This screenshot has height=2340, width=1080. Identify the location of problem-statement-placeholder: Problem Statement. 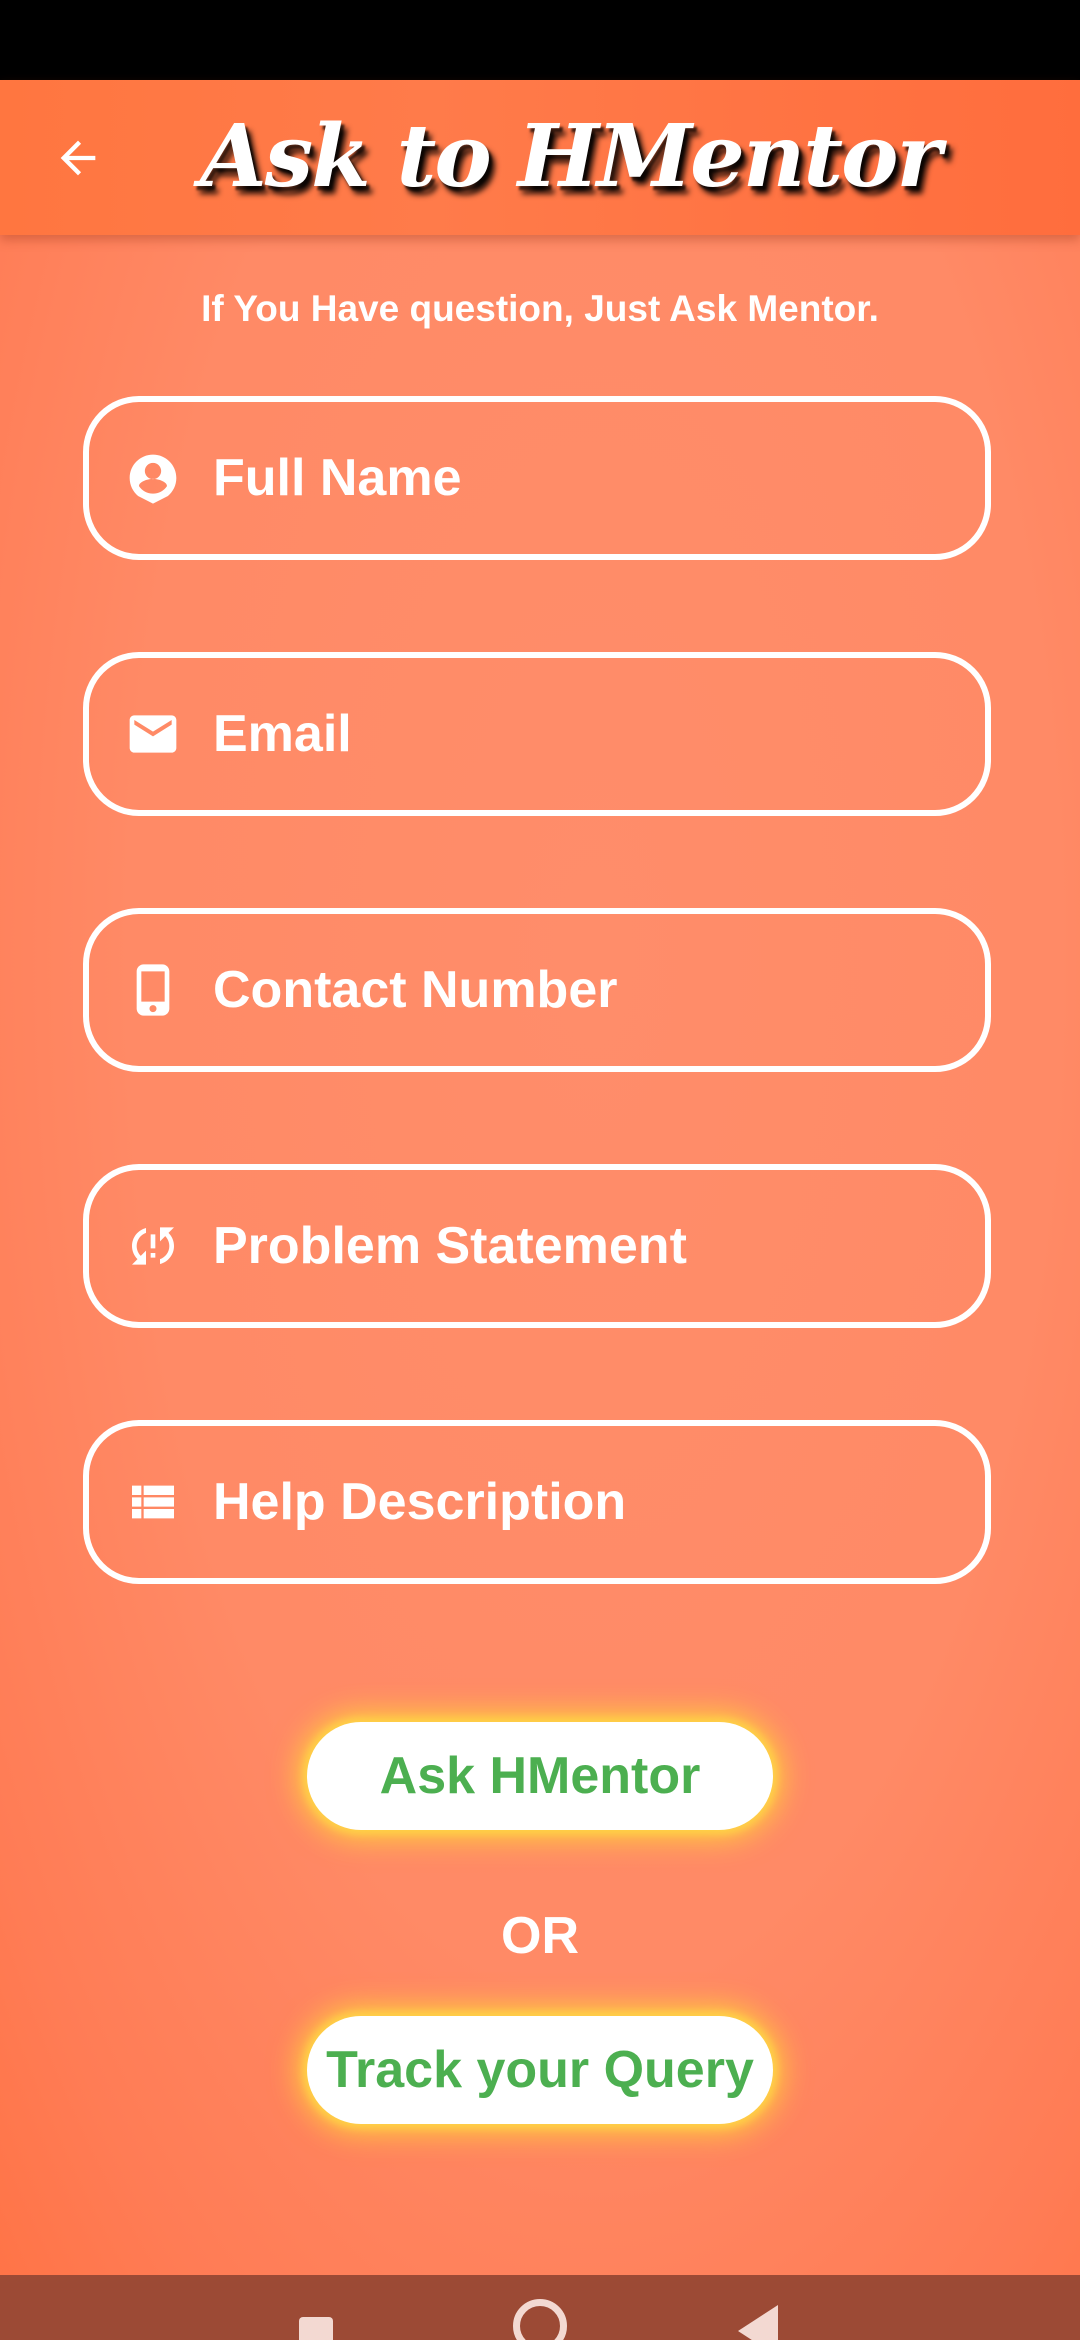
(450, 1246).